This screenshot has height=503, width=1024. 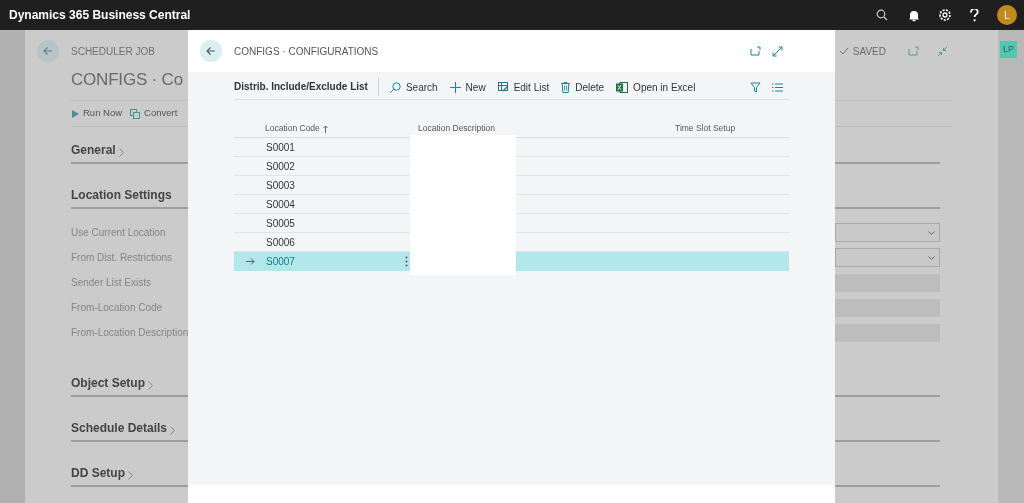 I want to click on section-title: DD Setup, so click(x=98, y=473).